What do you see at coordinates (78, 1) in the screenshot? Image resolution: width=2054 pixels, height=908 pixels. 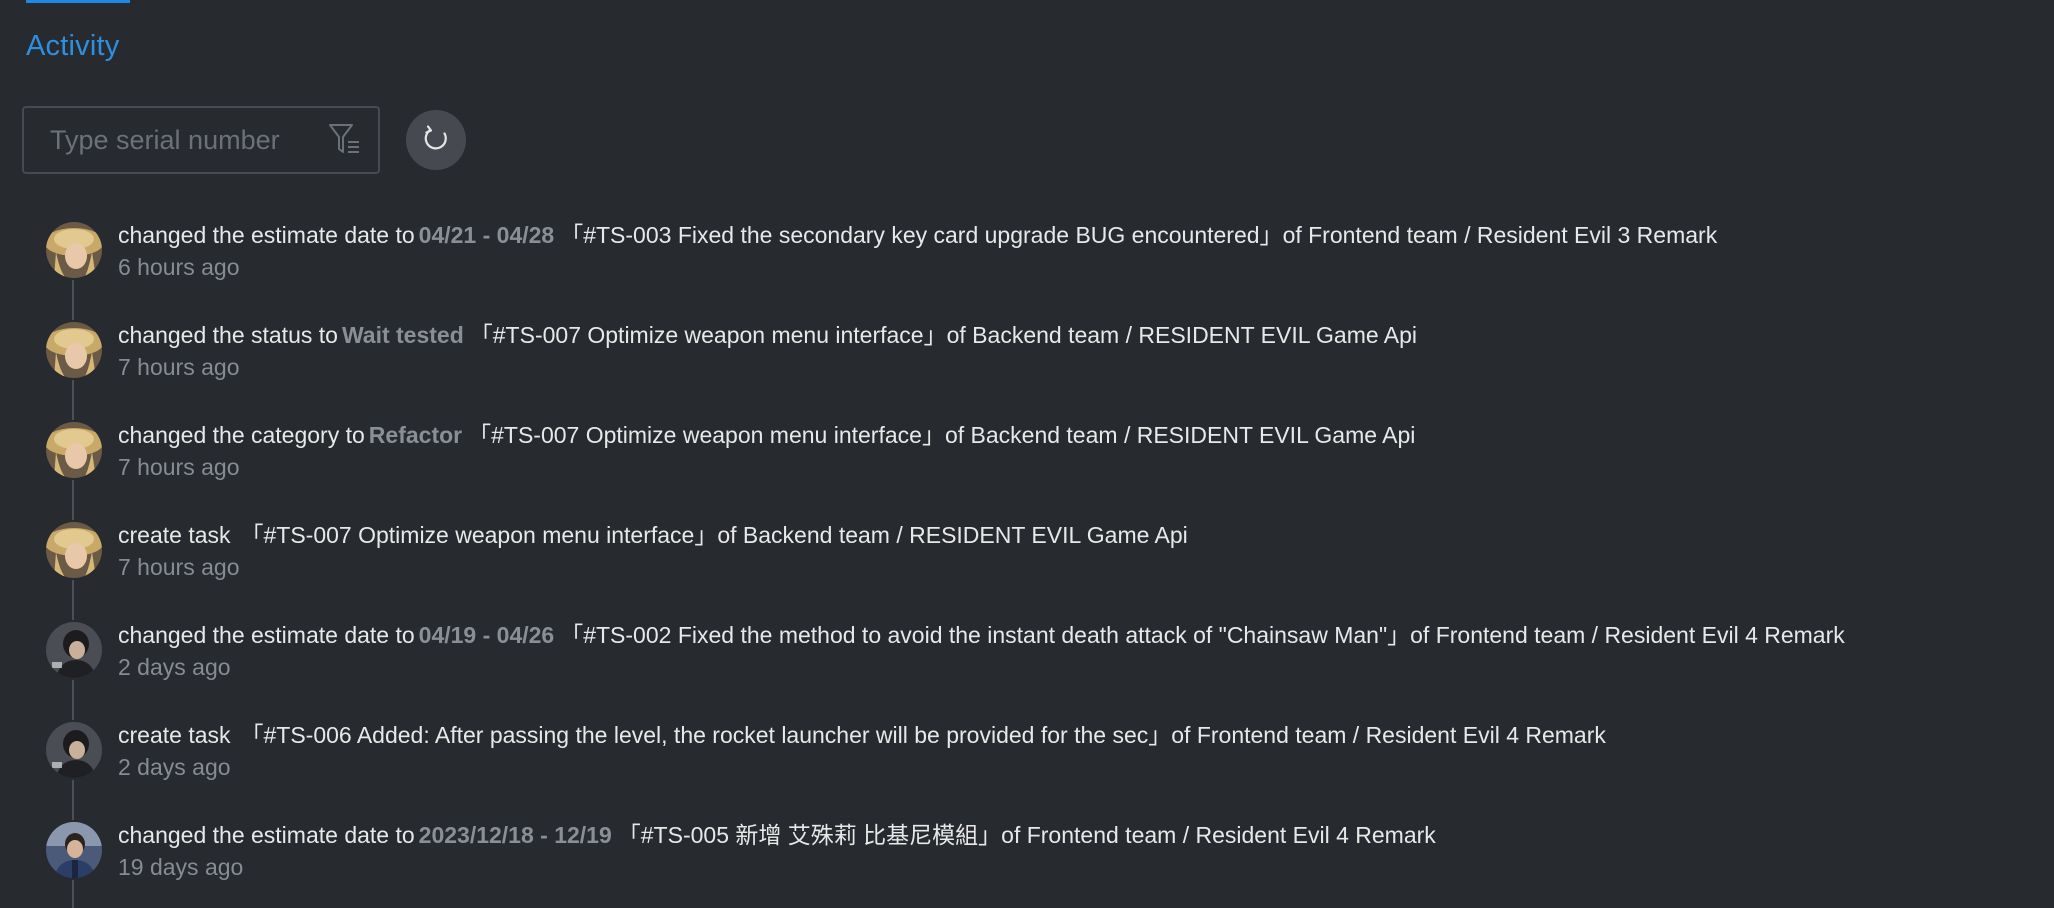 I see `tab-active-indicator` at bounding box center [78, 1].